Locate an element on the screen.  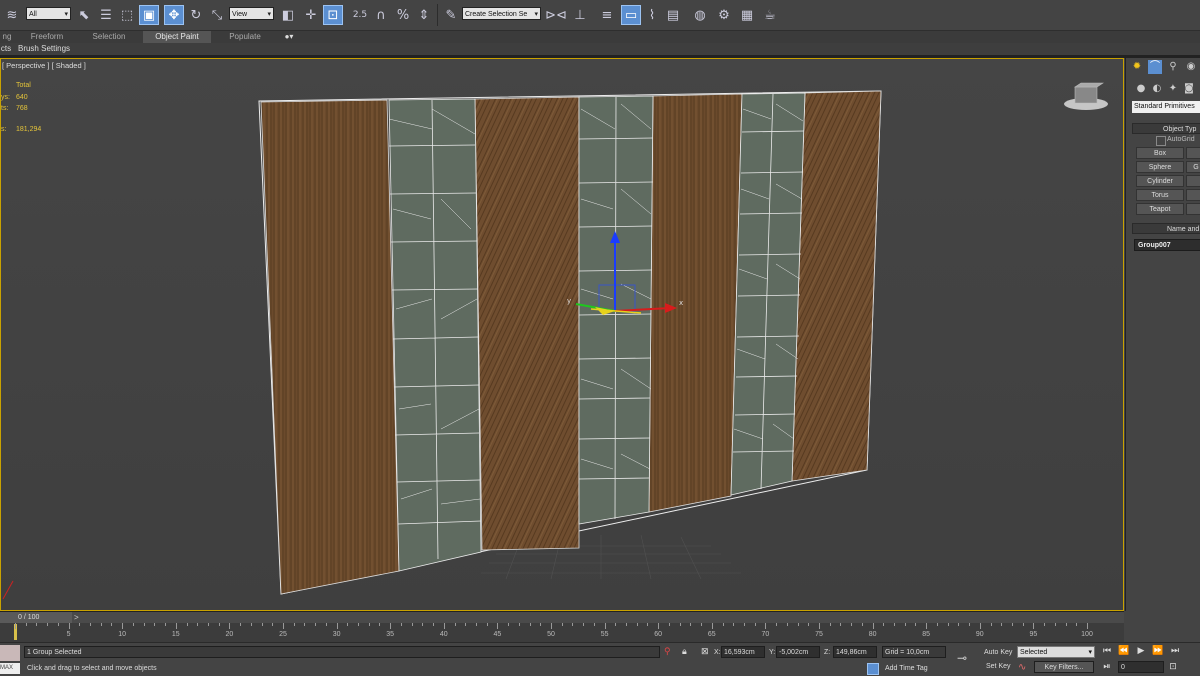
time-configuration-icon: ⊡ is located at coordinates (1173, 667).